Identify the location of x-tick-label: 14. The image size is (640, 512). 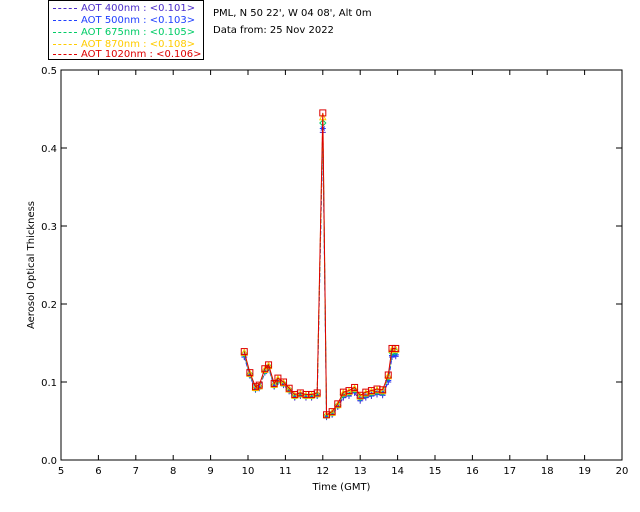
(397, 471).